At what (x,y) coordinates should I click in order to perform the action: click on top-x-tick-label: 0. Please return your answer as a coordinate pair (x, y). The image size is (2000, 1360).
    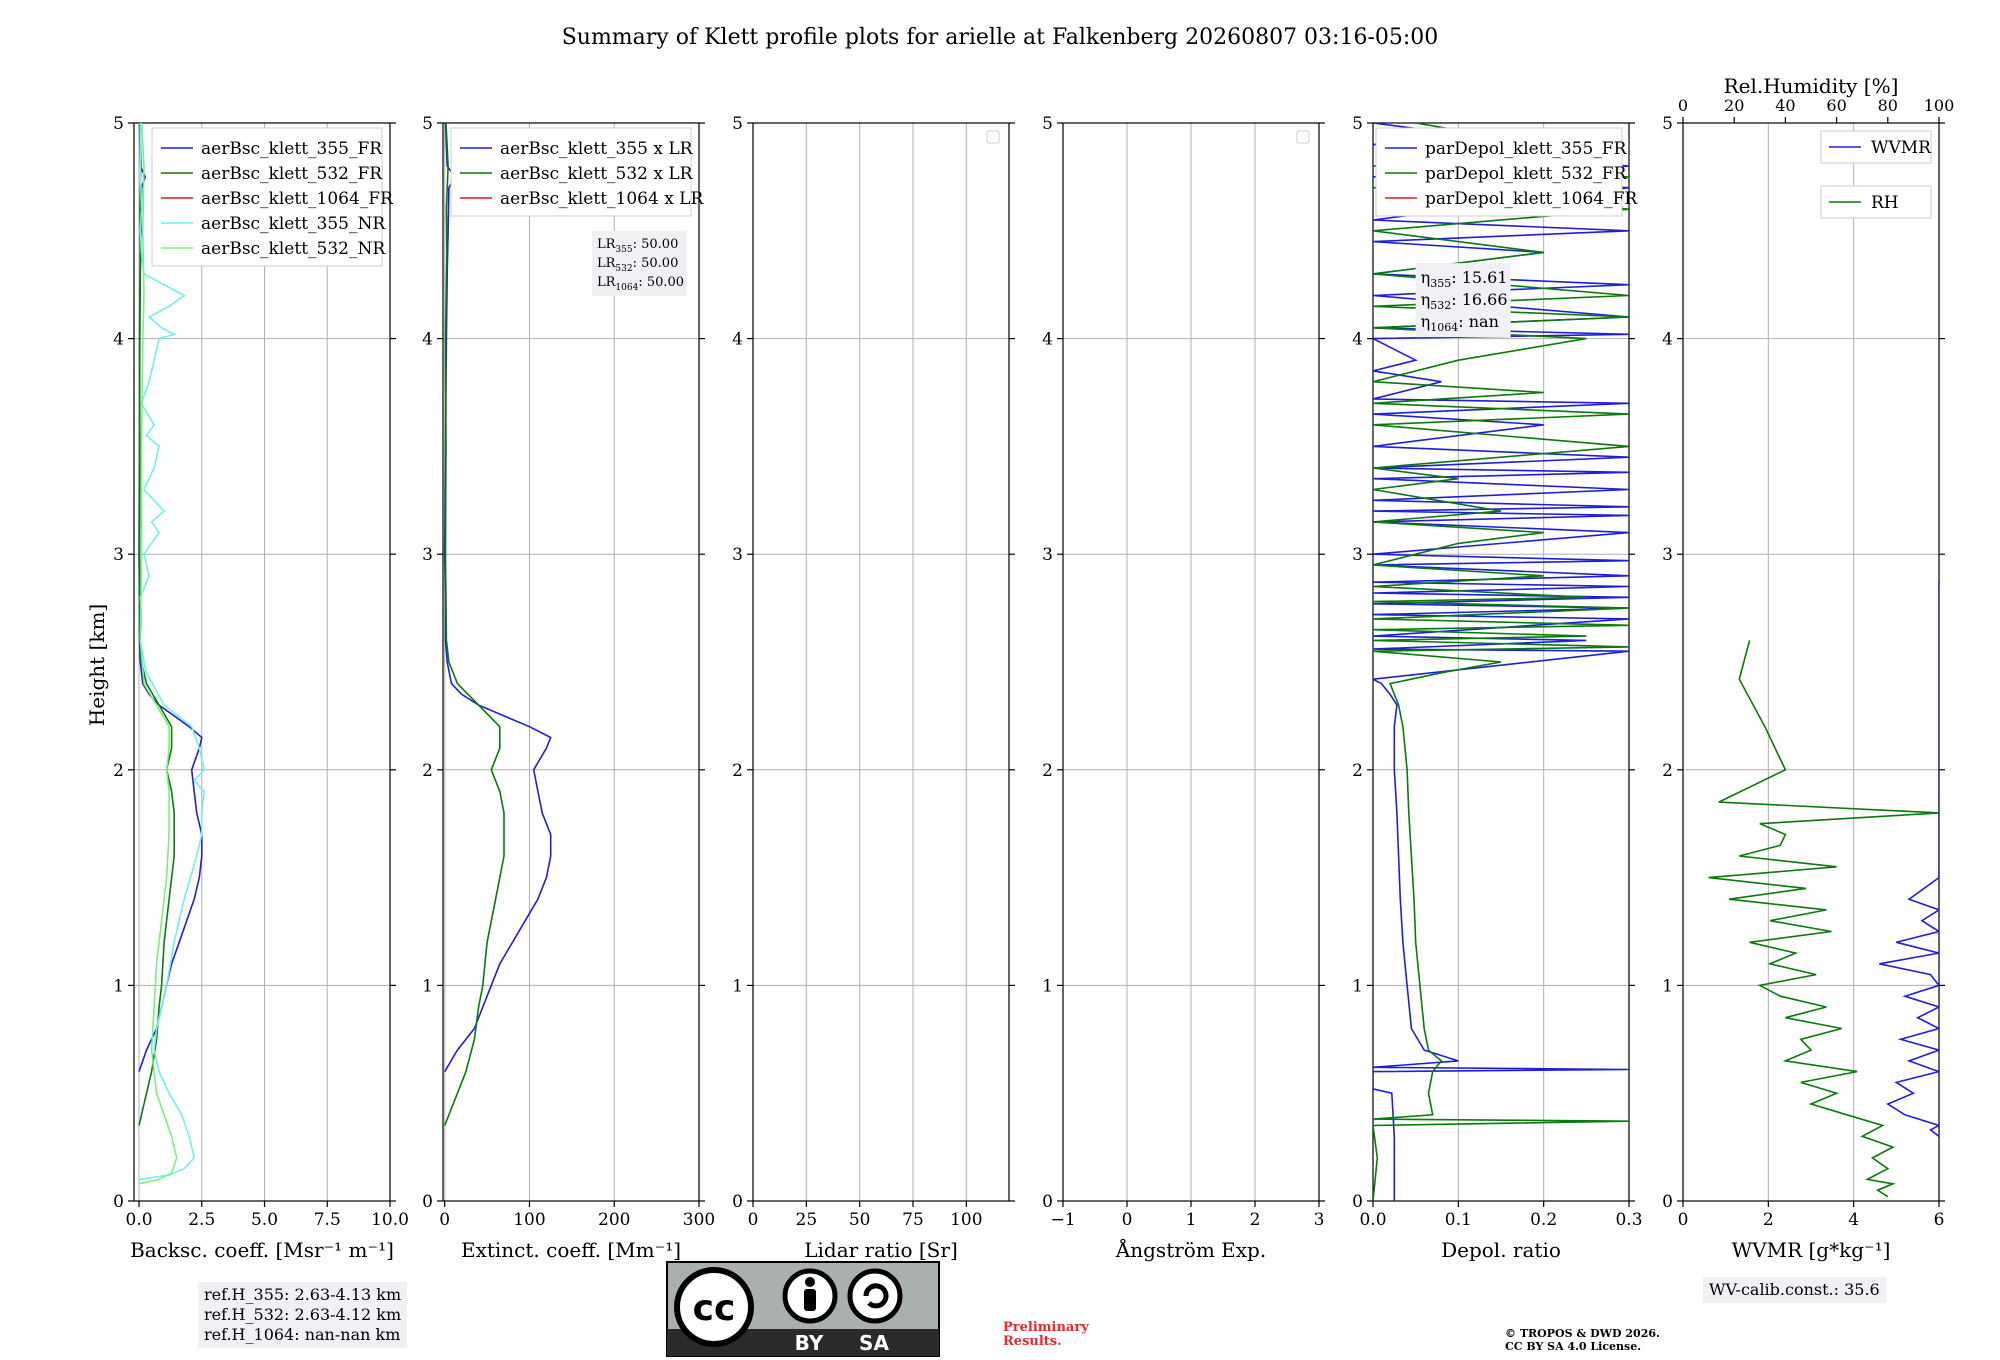
    Looking at the image, I should click on (1683, 105).